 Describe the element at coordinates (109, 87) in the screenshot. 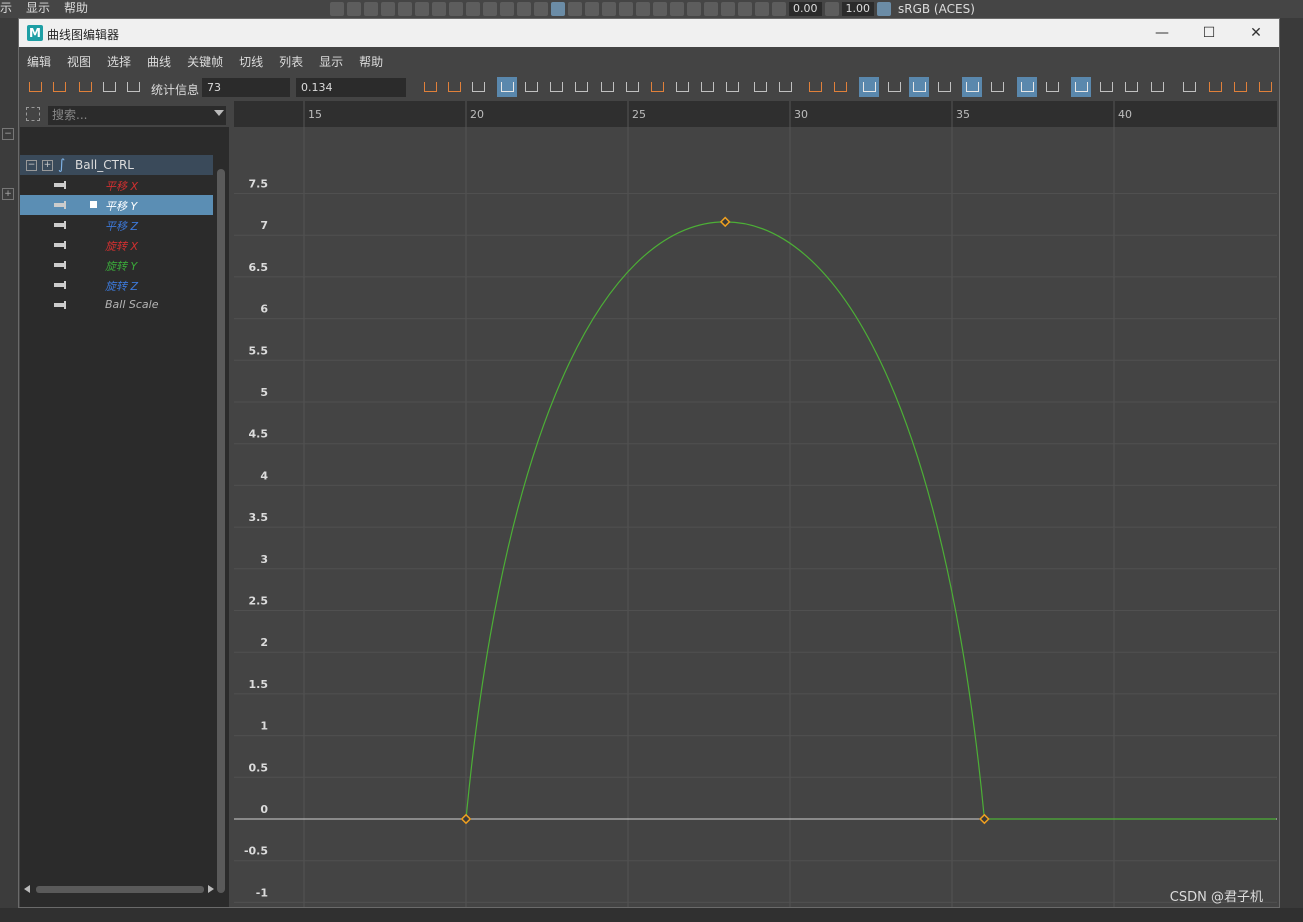

I see `region-select-icon` at that location.